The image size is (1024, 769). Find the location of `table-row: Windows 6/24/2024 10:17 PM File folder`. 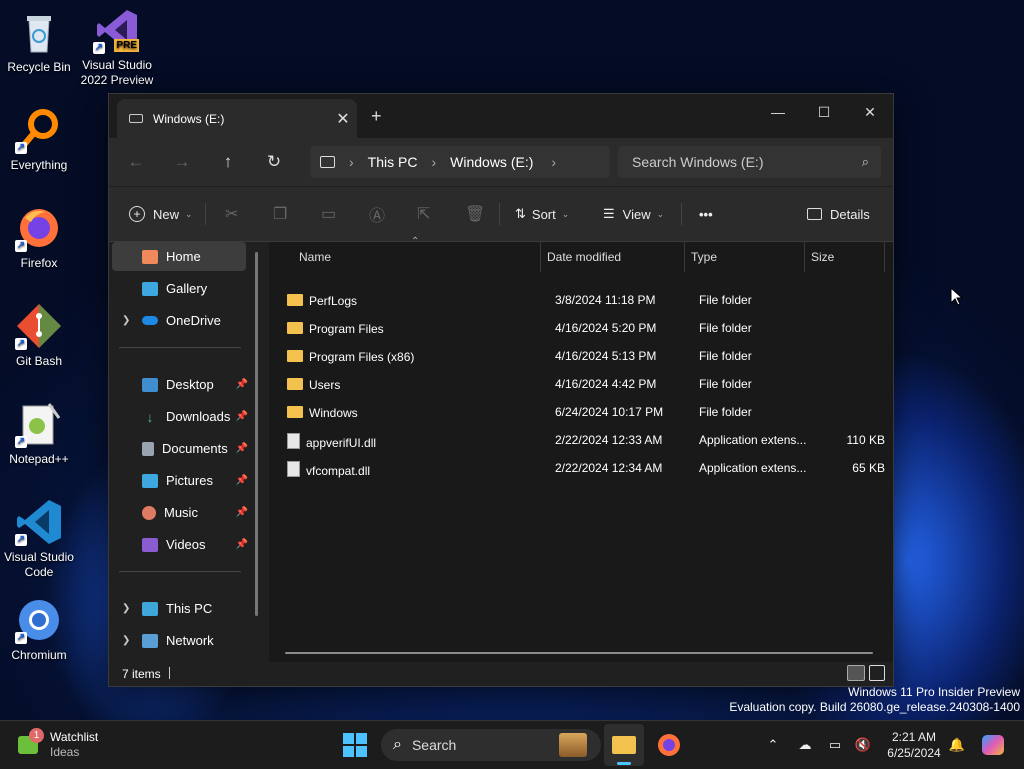

table-row: Windows 6/24/2024 10:17 PM File folder is located at coordinates (585, 412).